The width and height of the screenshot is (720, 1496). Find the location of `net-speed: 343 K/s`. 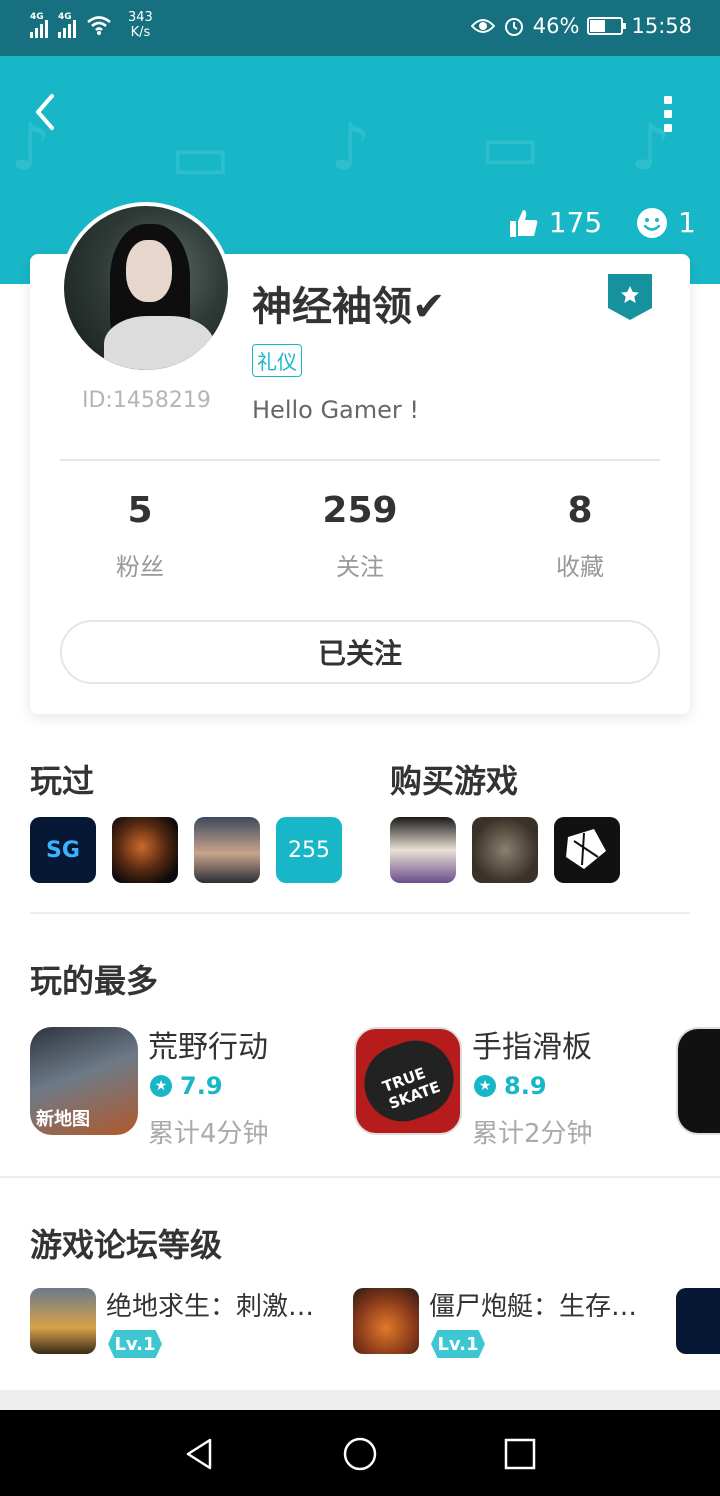

net-speed: 343 K/s is located at coordinates (140, 25).